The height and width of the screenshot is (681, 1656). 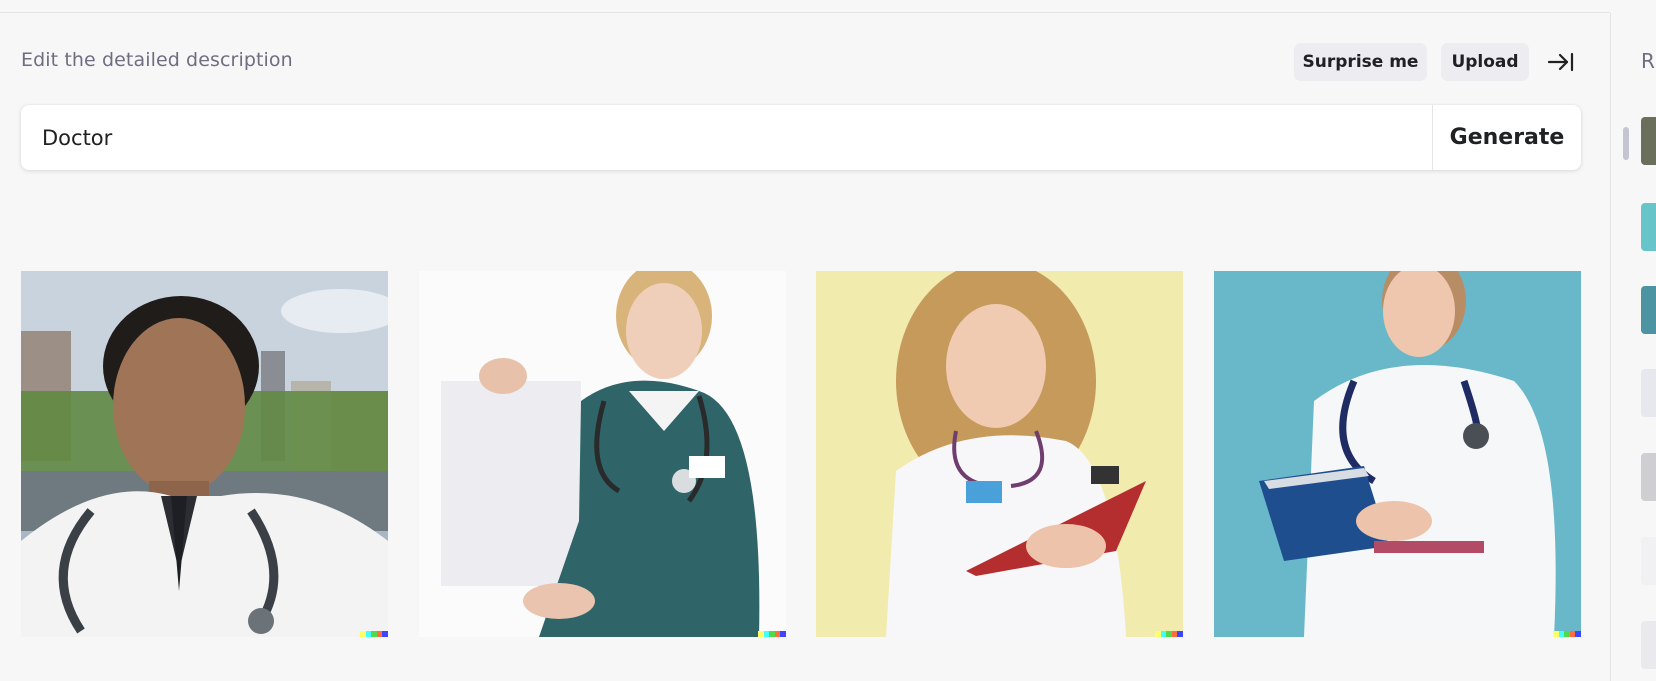 What do you see at coordinates (1648, 61) in the screenshot?
I see `sidebar-heading: R` at bounding box center [1648, 61].